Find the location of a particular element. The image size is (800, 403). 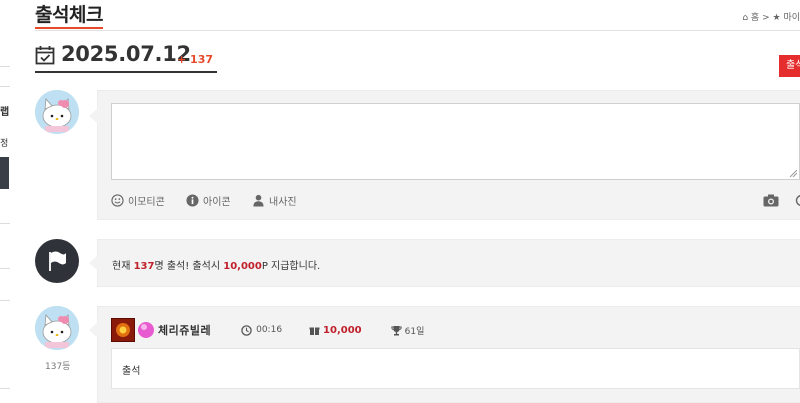

info-icon is located at coordinates (192, 200).